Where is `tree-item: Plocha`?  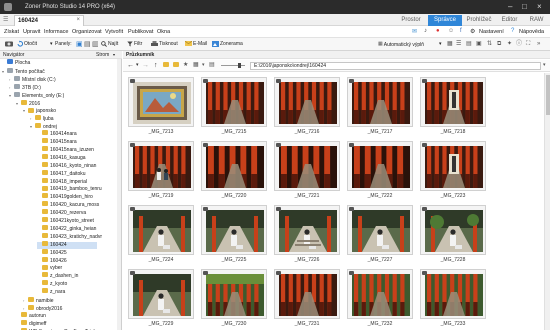
tree-item: Plocha is located at coordinates (16, 63).